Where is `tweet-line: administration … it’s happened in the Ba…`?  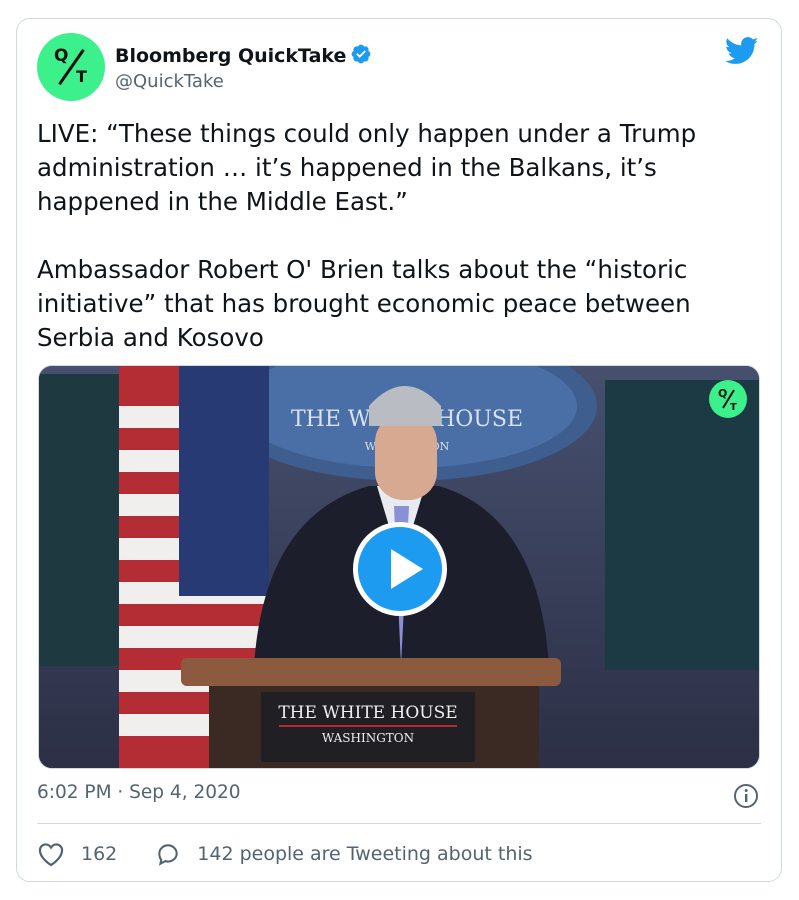 tweet-line: administration … it’s happened in the Ba… is located at coordinates (347, 167).